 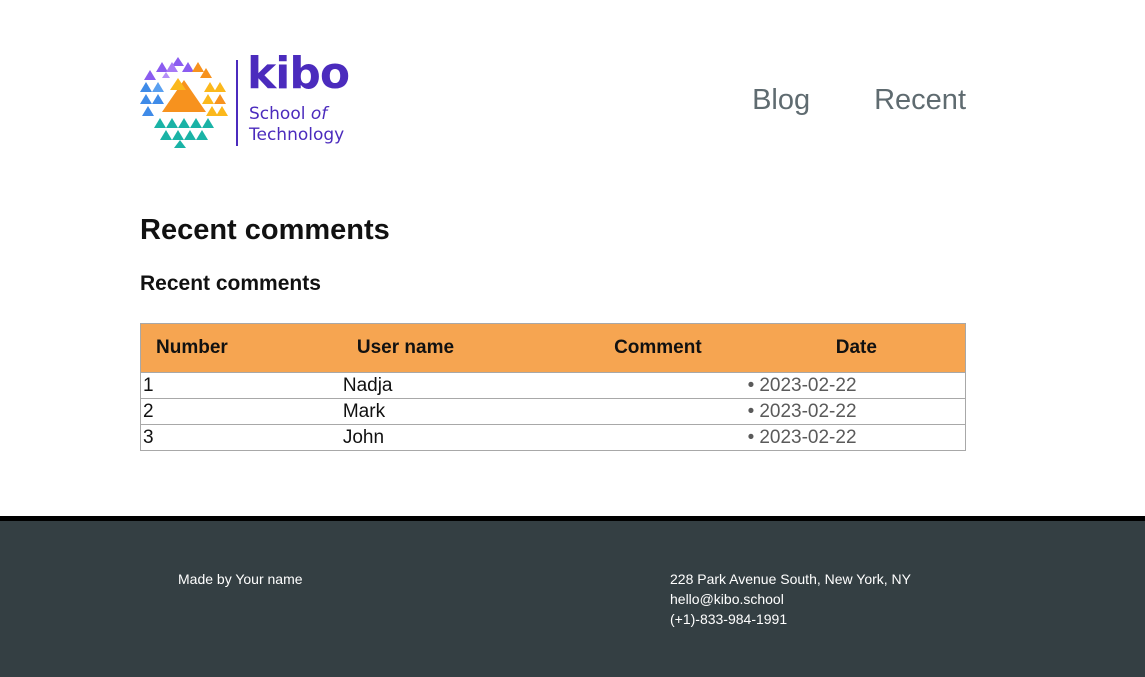 What do you see at coordinates (184, 102) in the screenshot?
I see `kibo-triangles-icon` at bounding box center [184, 102].